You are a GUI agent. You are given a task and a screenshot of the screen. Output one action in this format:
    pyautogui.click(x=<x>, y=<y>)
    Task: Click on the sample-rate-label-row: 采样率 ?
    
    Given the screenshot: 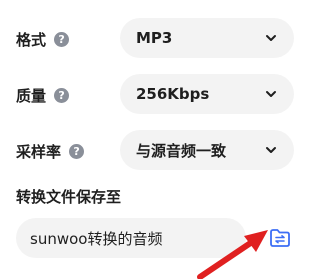 What is the action you would take?
    pyautogui.click(x=50, y=151)
    